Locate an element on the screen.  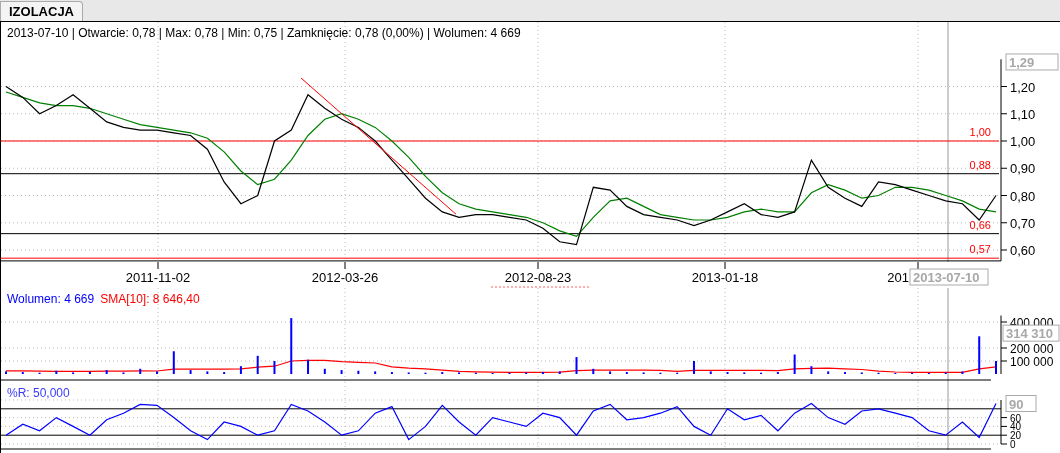
axis-label: 1,20 is located at coordinates (1023, 87).